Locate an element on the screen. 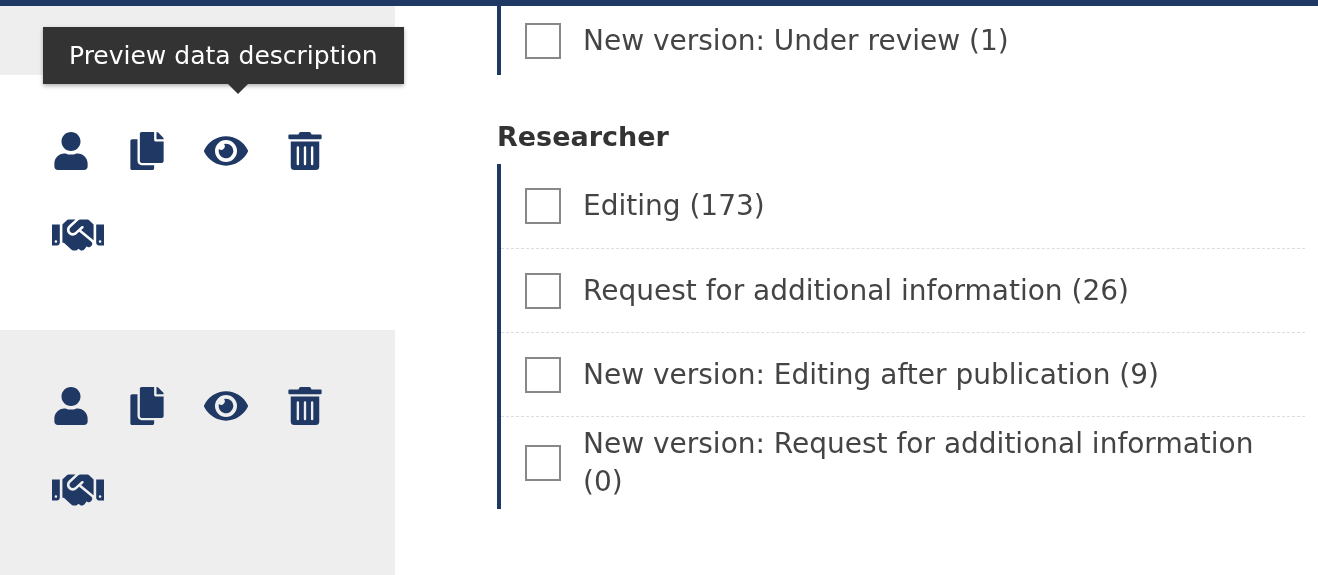 This screenshot has height=575, width=1318. filter-label: New version: Request for additional information (0) is located at coordinates (919, 463).